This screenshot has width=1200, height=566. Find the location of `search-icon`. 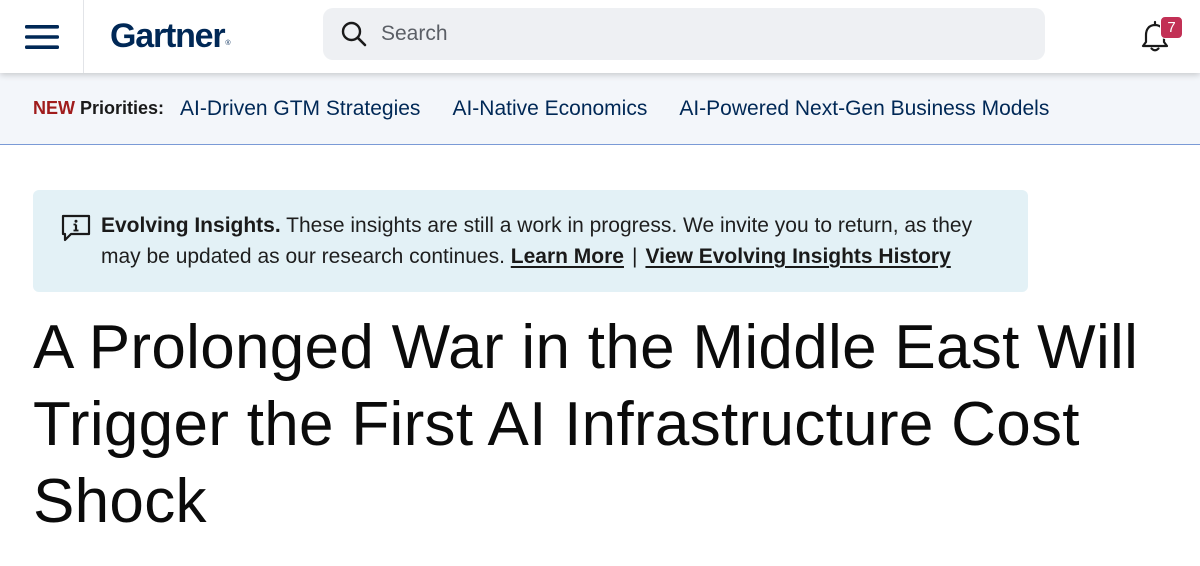

search-icon is located at coordinates (354, 34).